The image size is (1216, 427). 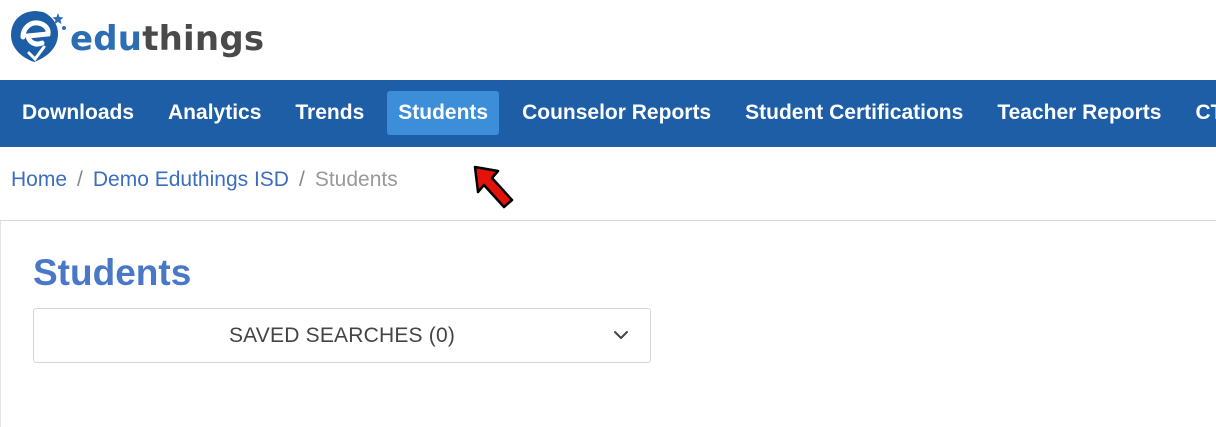 I want to click on nav-item-counselor-reports: Counselor Reports, so click(x=616, y=113).